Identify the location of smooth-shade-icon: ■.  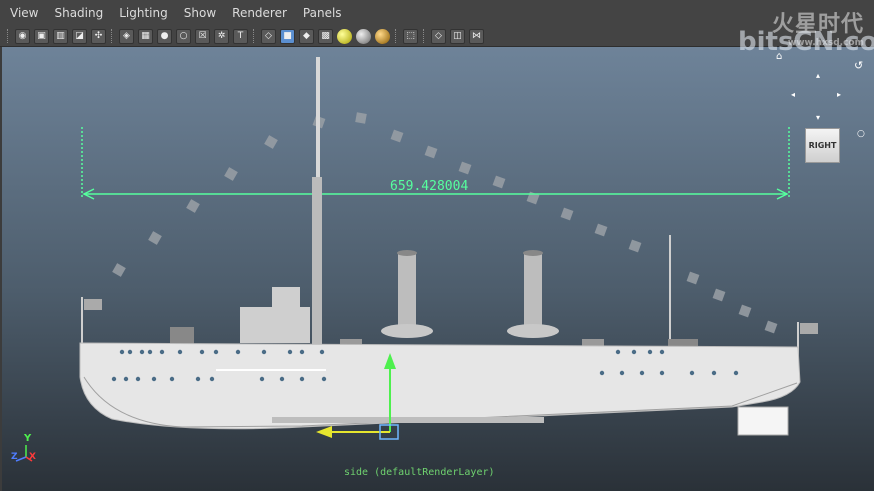
(287, 36).